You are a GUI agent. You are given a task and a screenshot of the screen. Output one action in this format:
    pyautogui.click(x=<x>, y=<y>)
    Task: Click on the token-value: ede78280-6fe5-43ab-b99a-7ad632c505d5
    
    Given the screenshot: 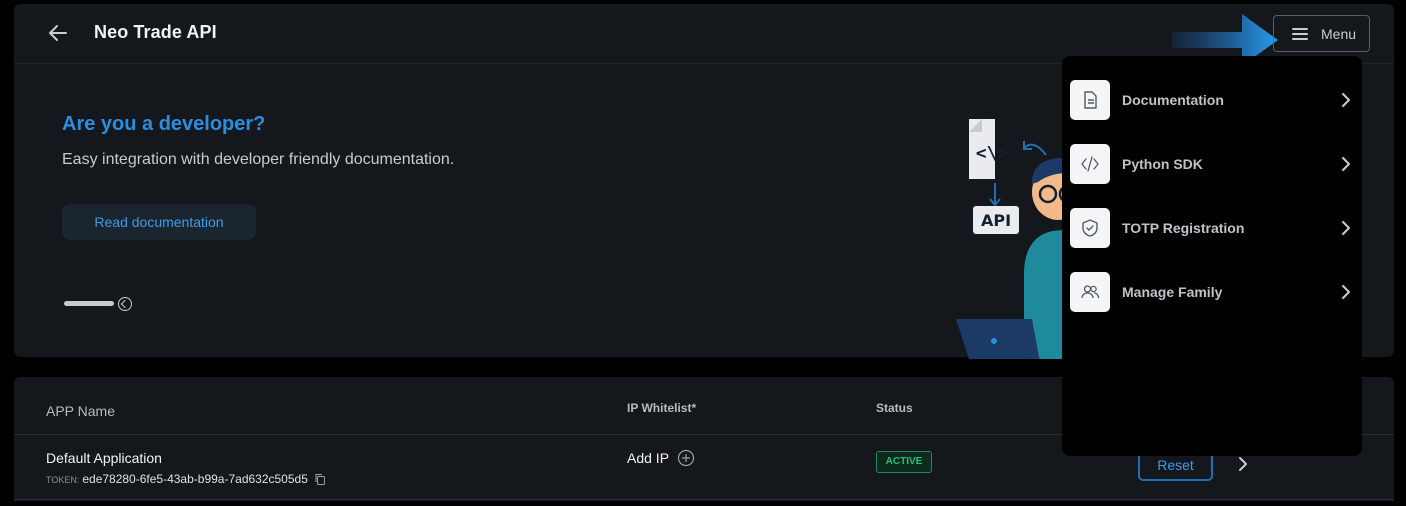 What is the action you would take?
    pyautogui.click(x=195, y=479)
    